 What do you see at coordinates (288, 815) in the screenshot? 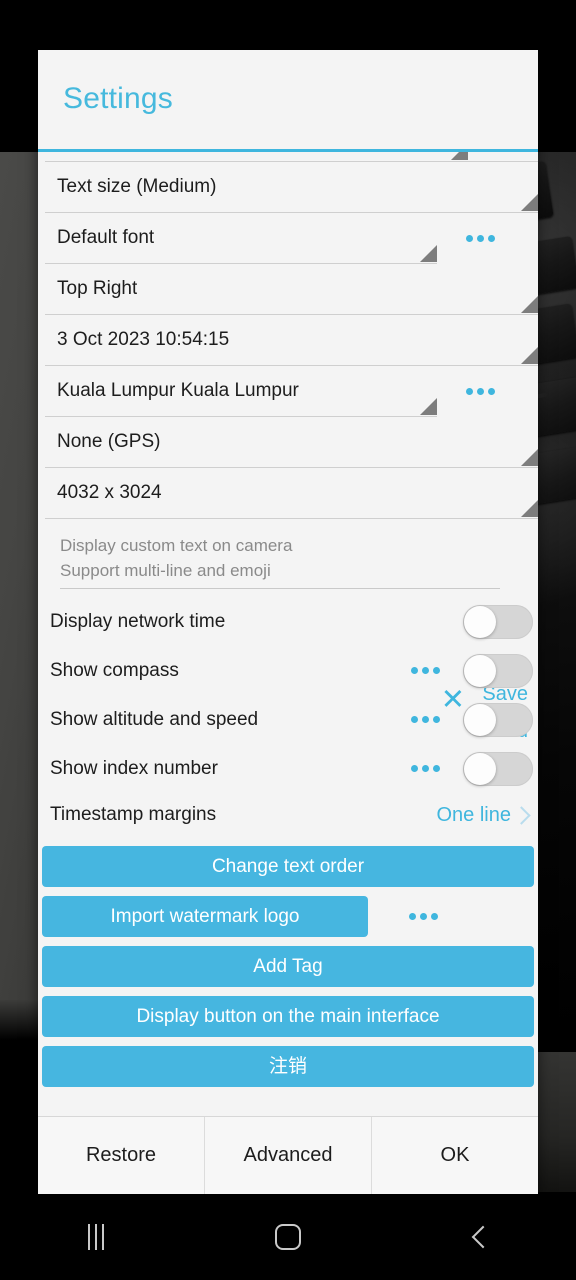
I see `timestamp-margins-row: Timestamp margins One line` at bounding box center [288, 815].